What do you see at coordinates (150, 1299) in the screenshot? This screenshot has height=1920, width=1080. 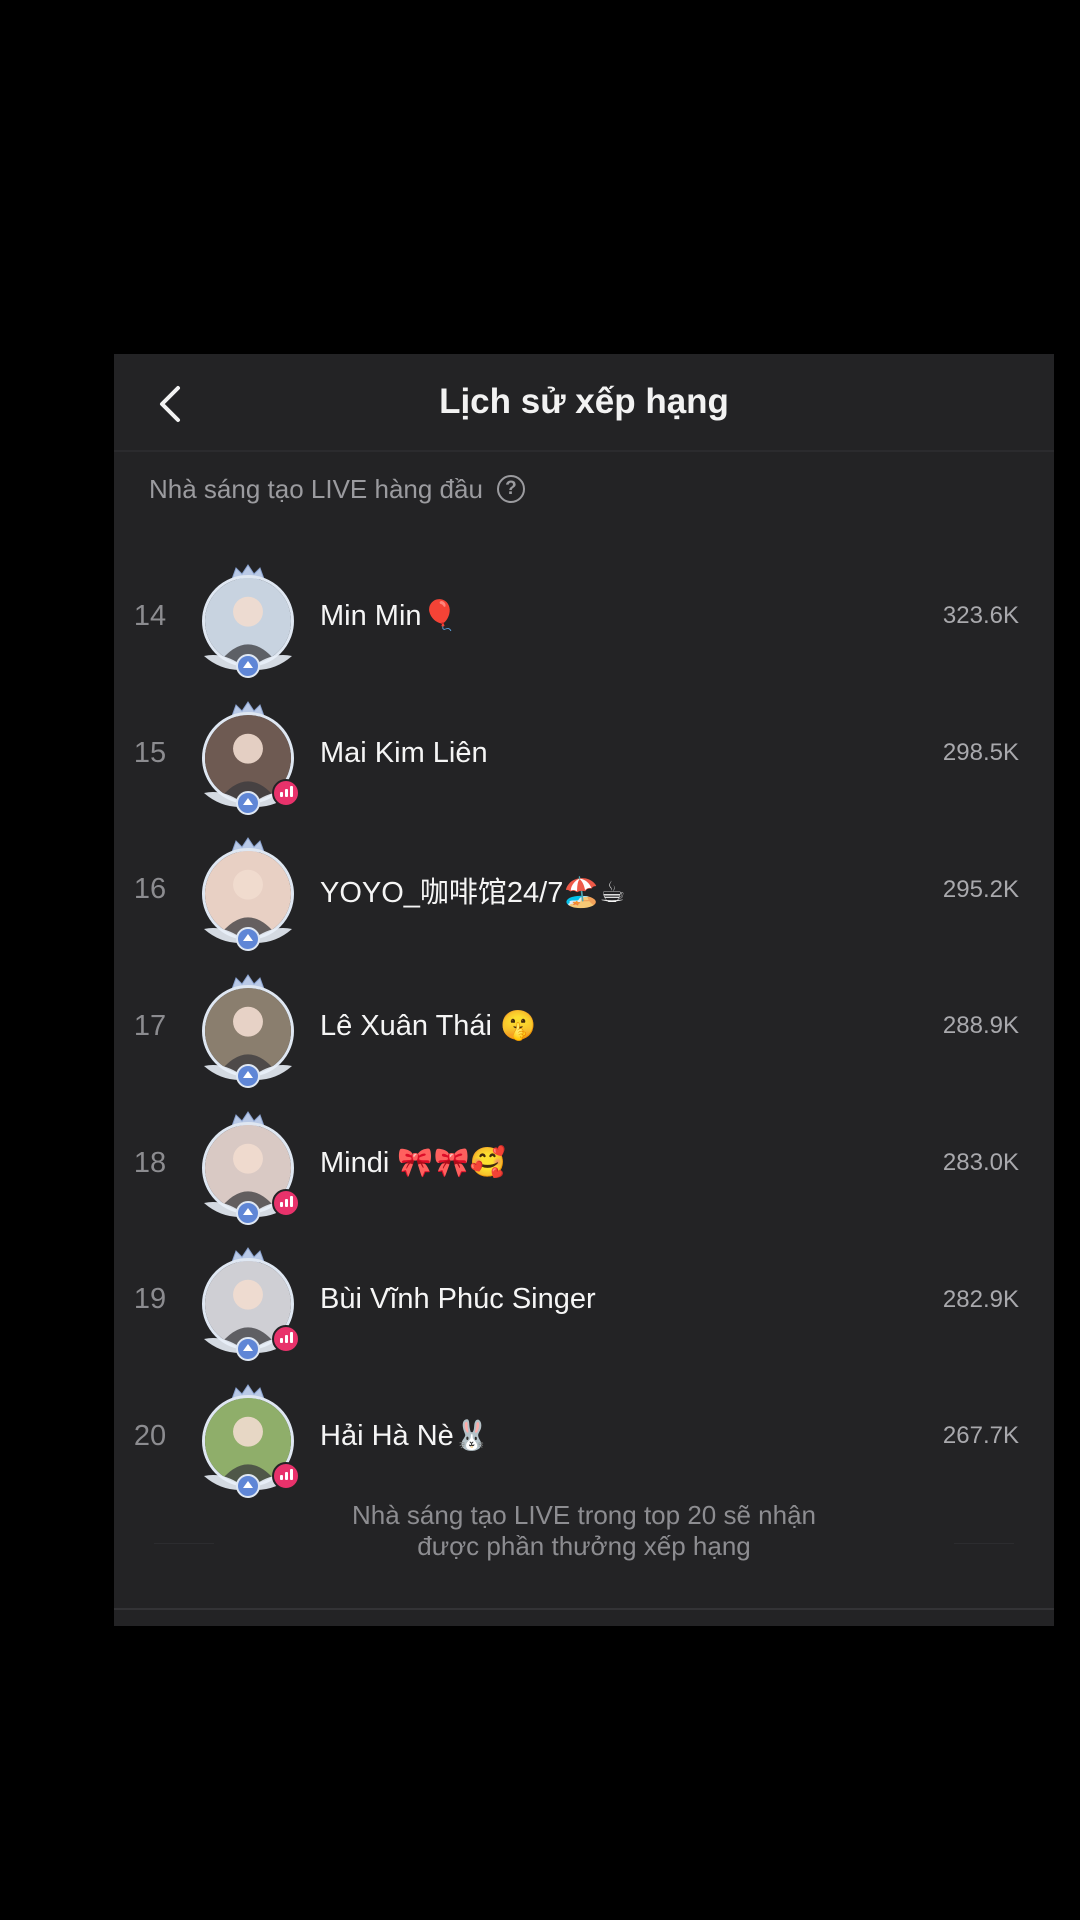 I see `rank-number: 19` at bounding box center [150, 1299].